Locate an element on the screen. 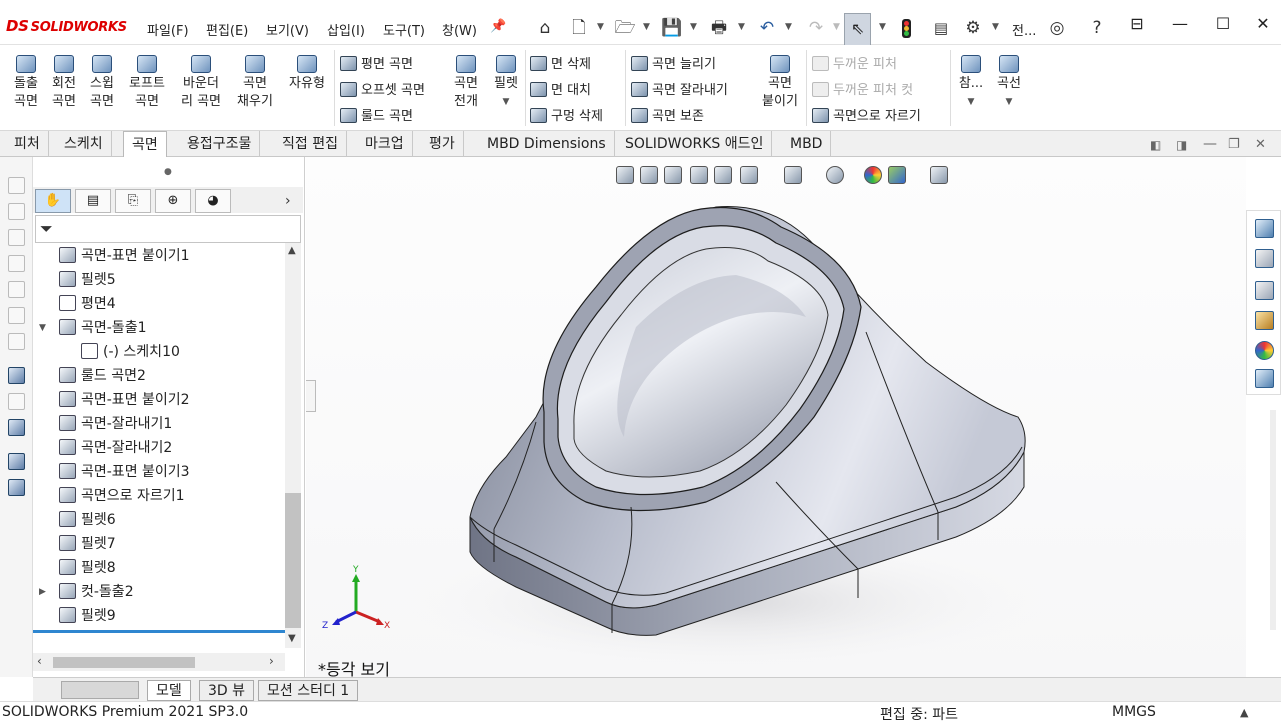 The height and width of the screenshot is (724, 1281). tab-markup: 마크업 is located at coordinates (385, 144).